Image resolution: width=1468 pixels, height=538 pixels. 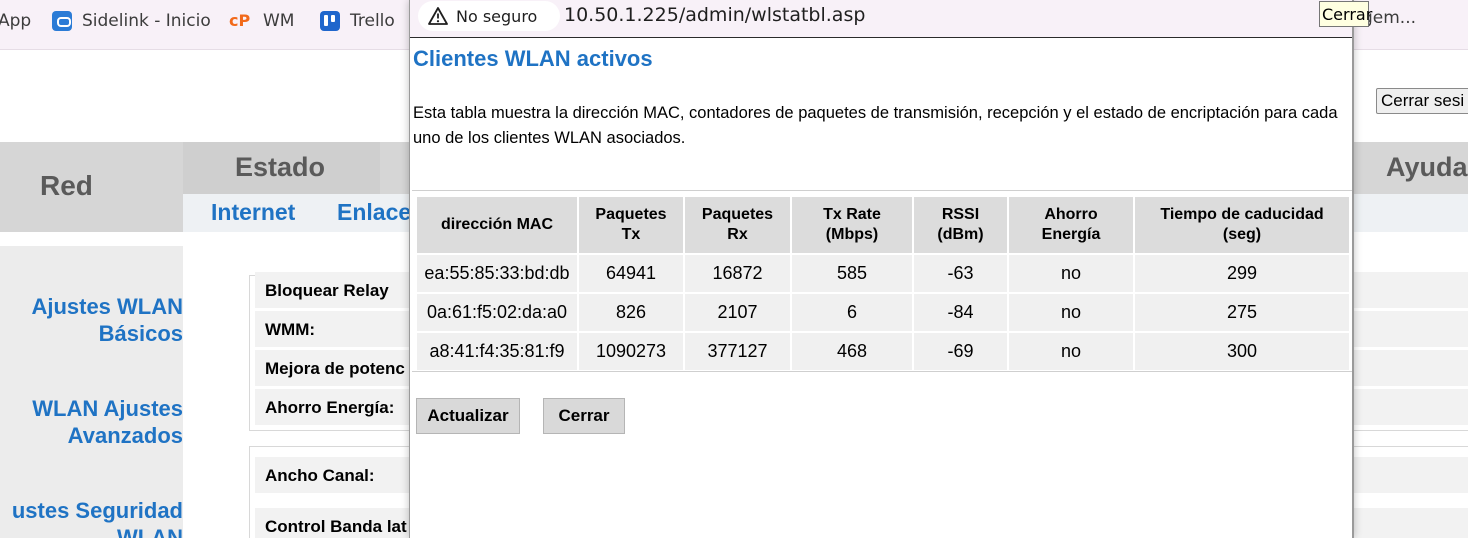 I want to click on table-row: 0a:61:f5:02:da:a0 826 2107 6 -84 no 275, so click(x=883, y=312).